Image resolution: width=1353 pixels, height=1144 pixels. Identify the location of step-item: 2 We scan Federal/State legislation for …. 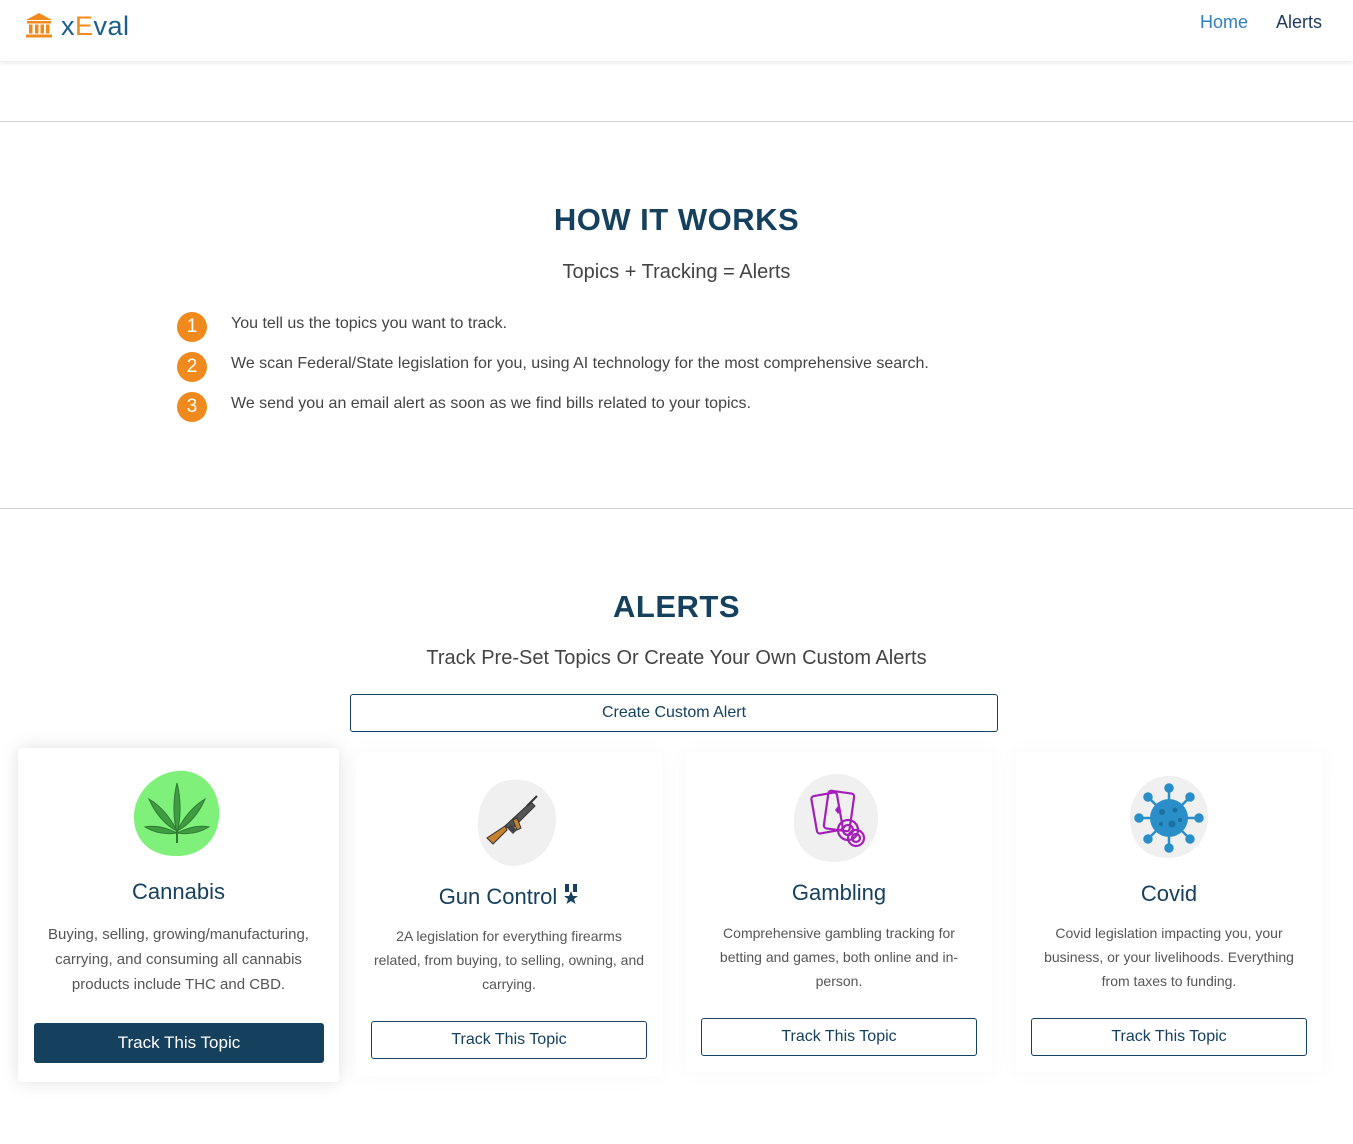
(553, 367).